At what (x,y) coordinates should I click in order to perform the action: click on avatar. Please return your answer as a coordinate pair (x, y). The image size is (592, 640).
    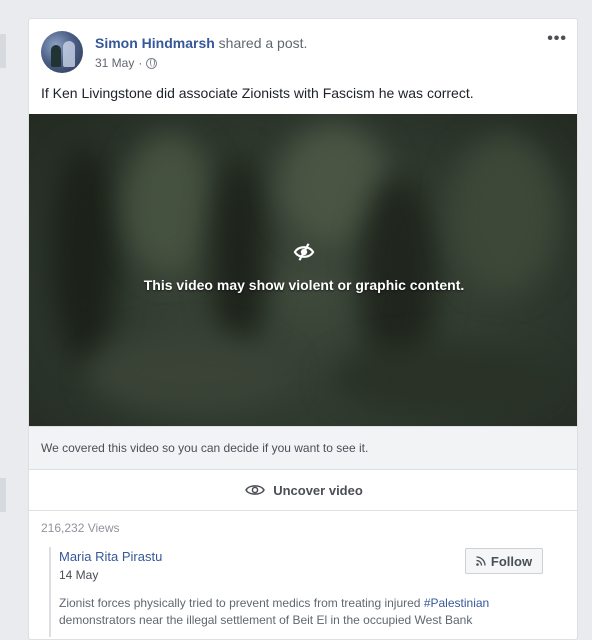
    Looking at the image, I should click on (62, 52).